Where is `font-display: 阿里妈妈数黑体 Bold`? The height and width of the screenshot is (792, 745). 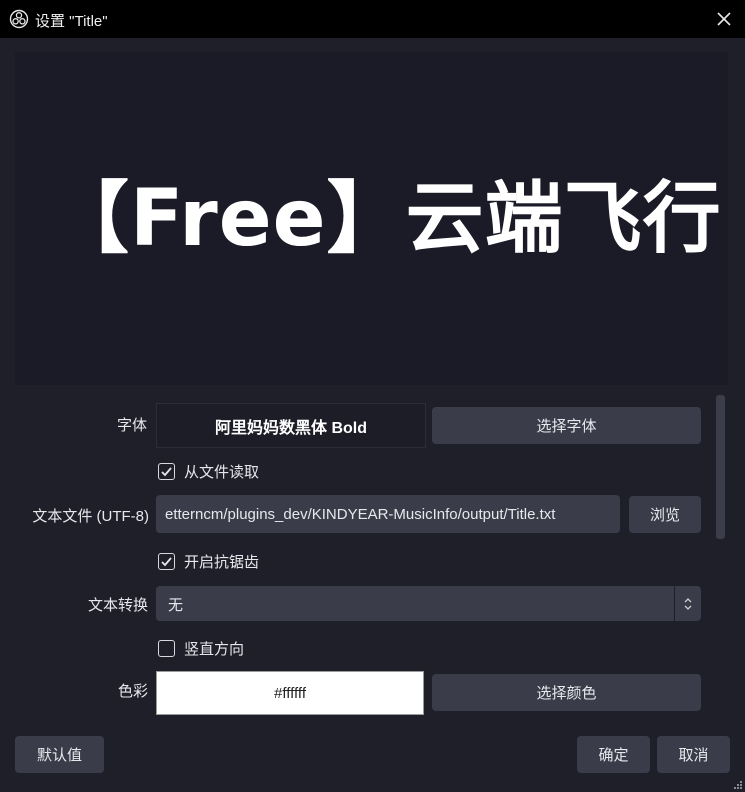
font-display: 阿里妈妈数黑体 Bold is located at coordinates (291, 425).